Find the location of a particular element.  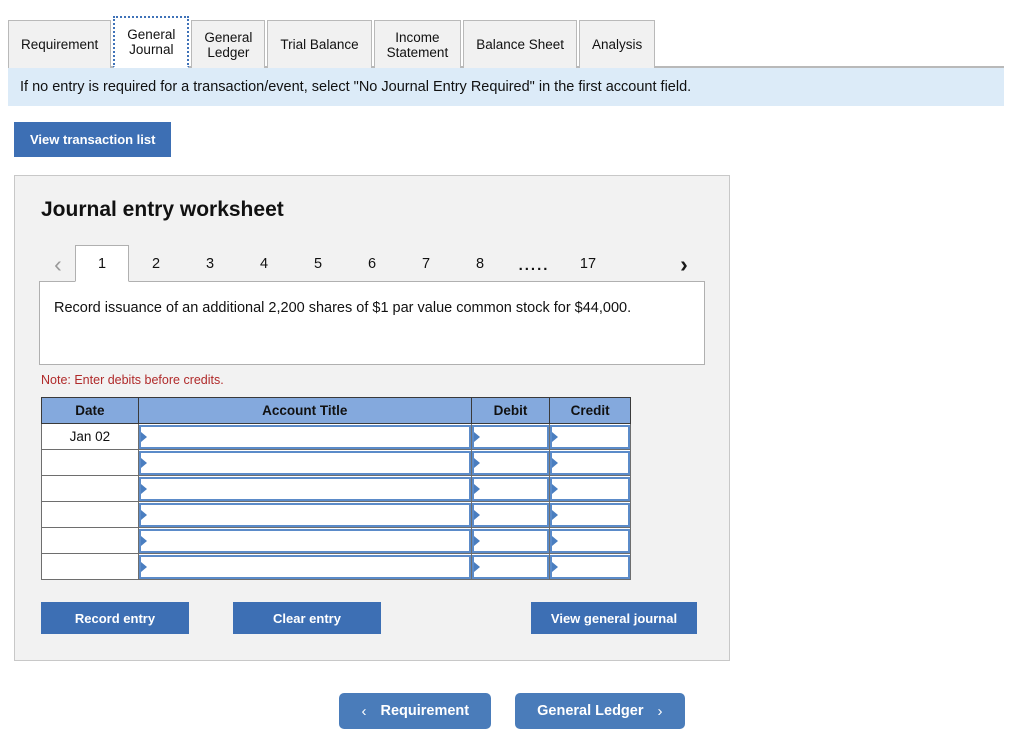

worksheet-pager: ‹ 1 2 3 4 5 6 7 8 ..... 17 › is located at coordinates (373, 263).